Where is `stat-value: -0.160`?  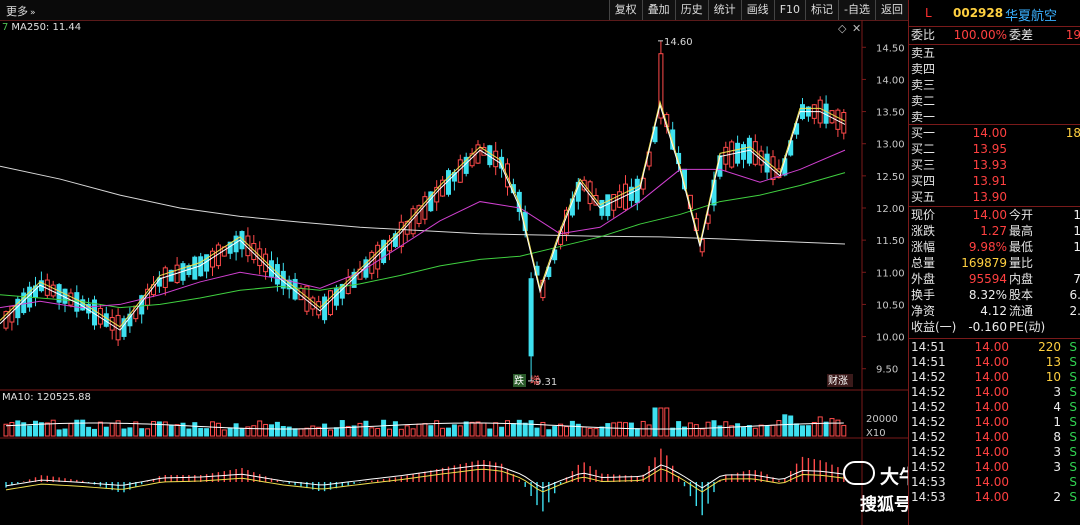 stat-value: -0.160 is located at coordinates (987, 327).